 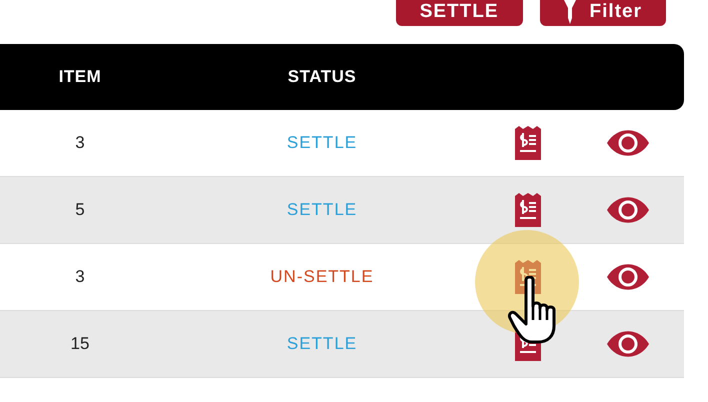 I want to click on filter-icon, so click(x=570, y=12).